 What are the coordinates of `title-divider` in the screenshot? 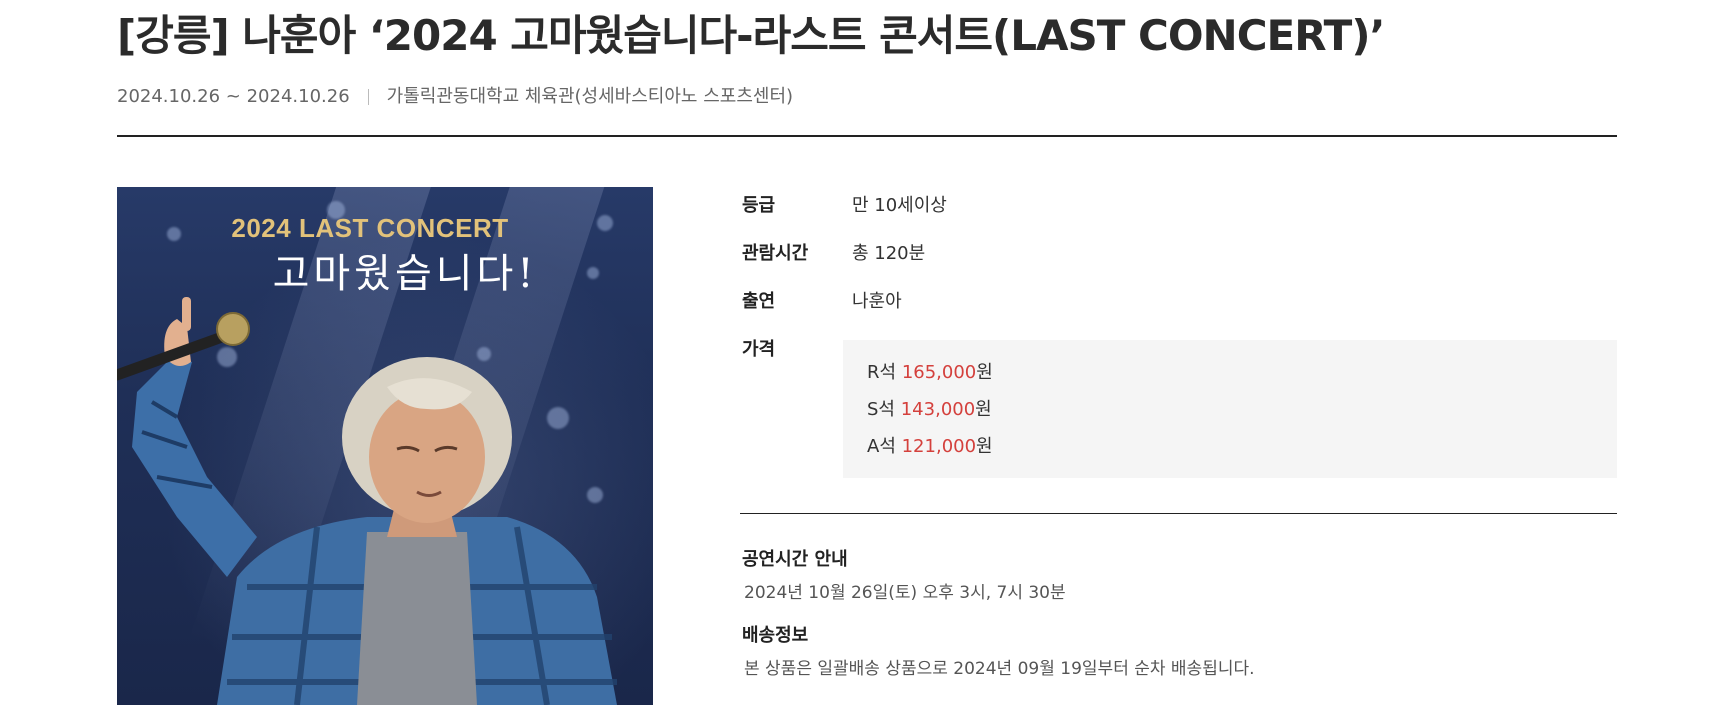 It's located at (867, 136).